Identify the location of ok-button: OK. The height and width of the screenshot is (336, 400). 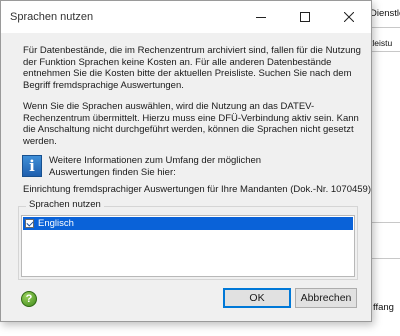
(257, 298).